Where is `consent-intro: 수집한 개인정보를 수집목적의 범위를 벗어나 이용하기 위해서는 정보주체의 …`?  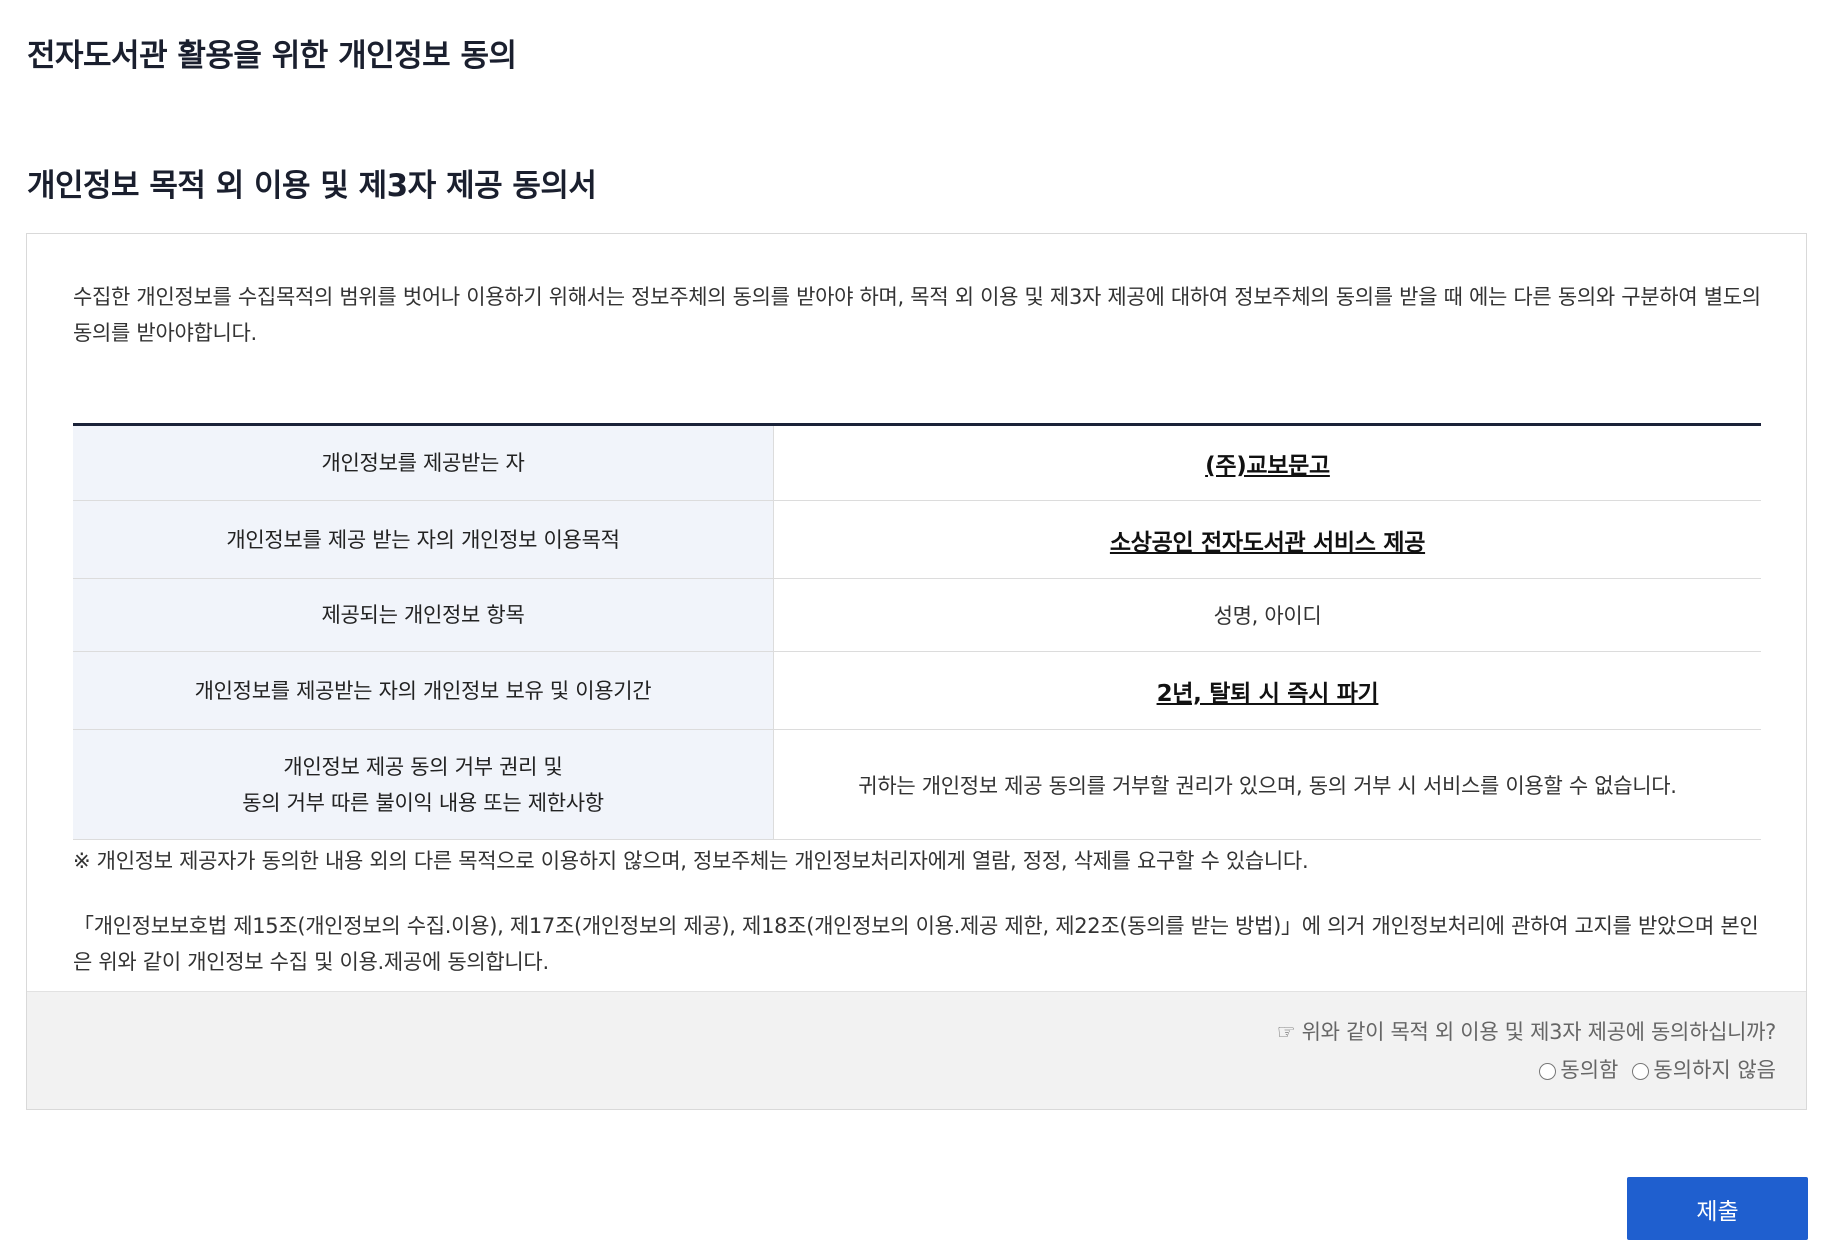
consent-intro: 수집한 개인정보를 수집목적의 범위를 벗어나 이용하기 위해서는 정보주체의 … is located at coordinates (917, 315).